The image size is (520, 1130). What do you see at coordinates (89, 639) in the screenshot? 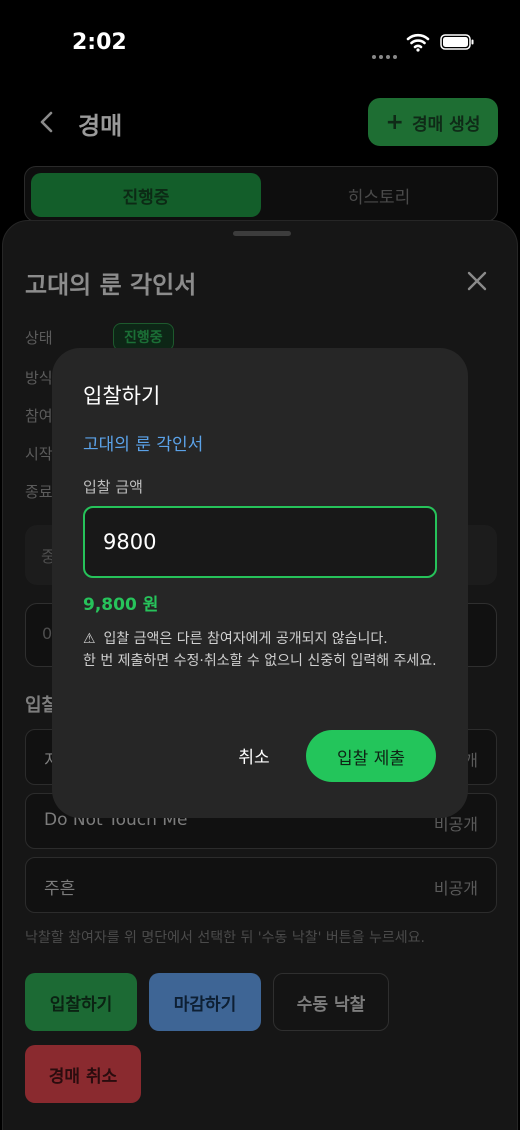
I see `warning-icon: ⚠` at bounding box center [89, 639].